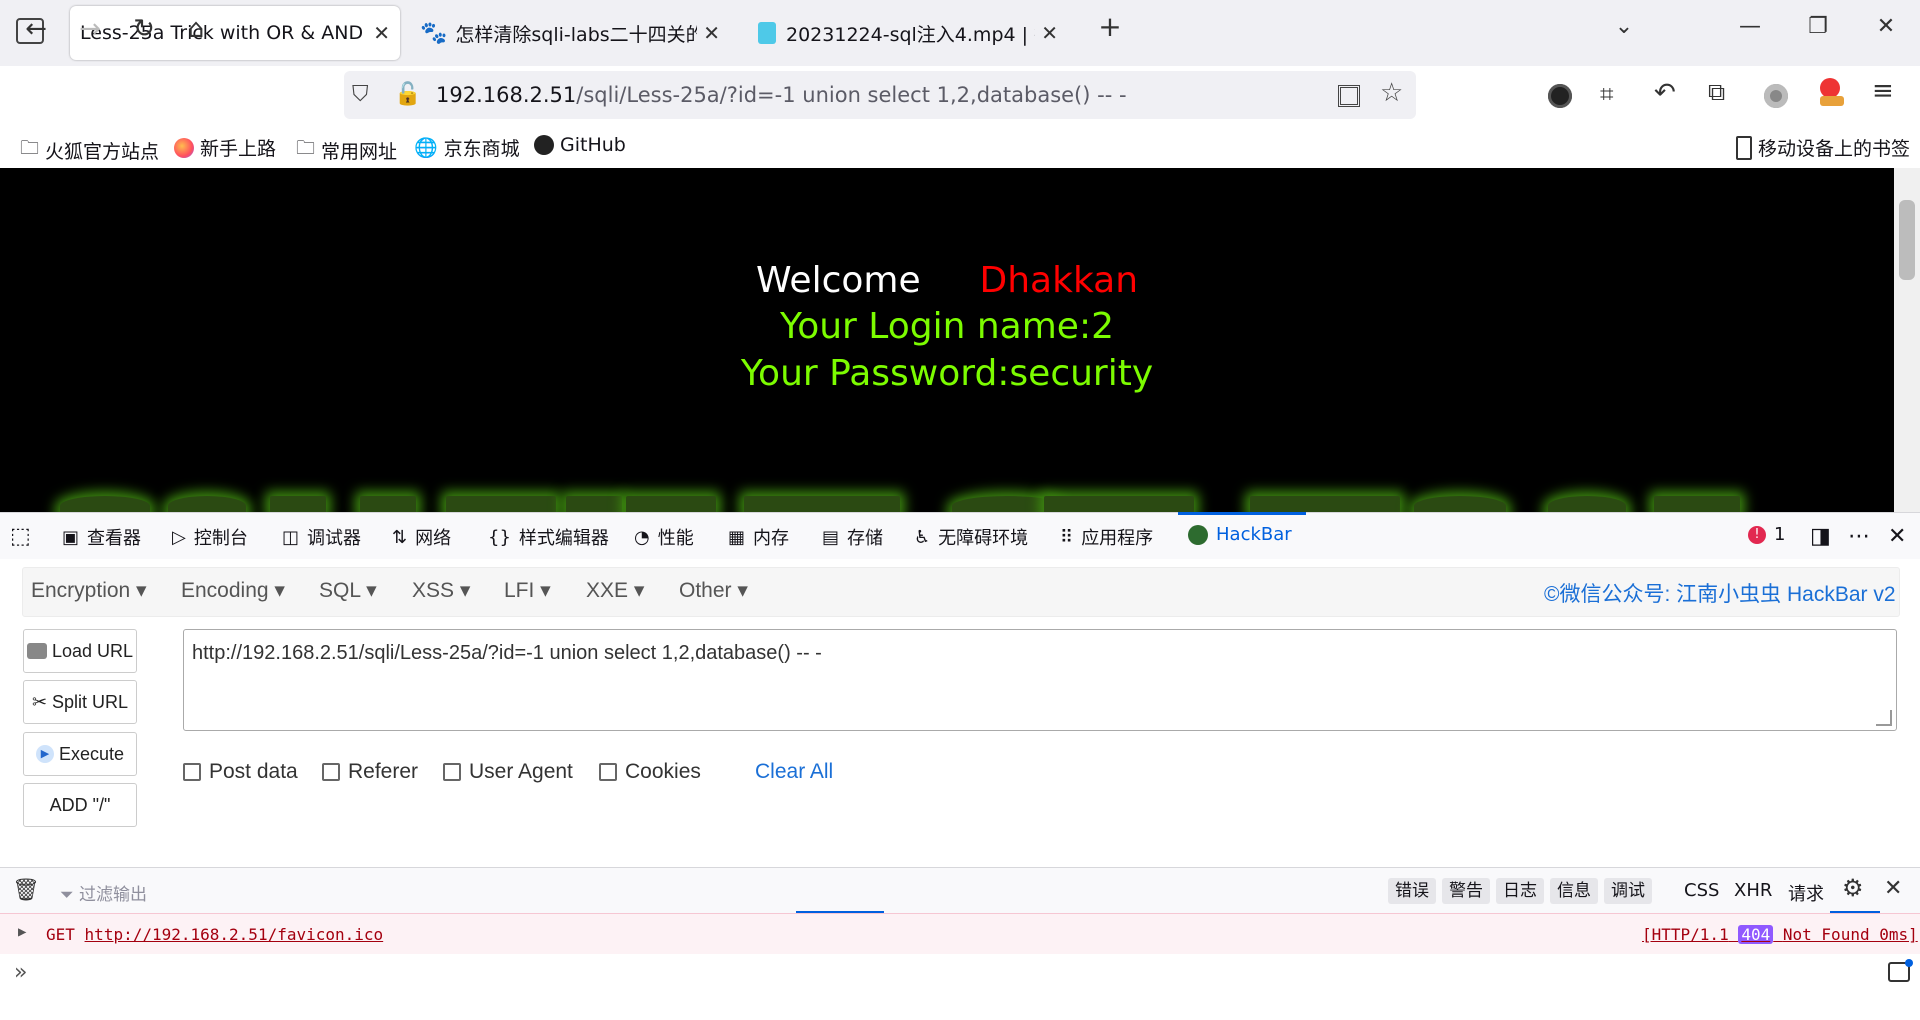 This screenshot has width=1920, height=1020. Describe the element at coordinates (758, 537) in the screenshot. I see `tab-memory: ▦ 内存` at that location.